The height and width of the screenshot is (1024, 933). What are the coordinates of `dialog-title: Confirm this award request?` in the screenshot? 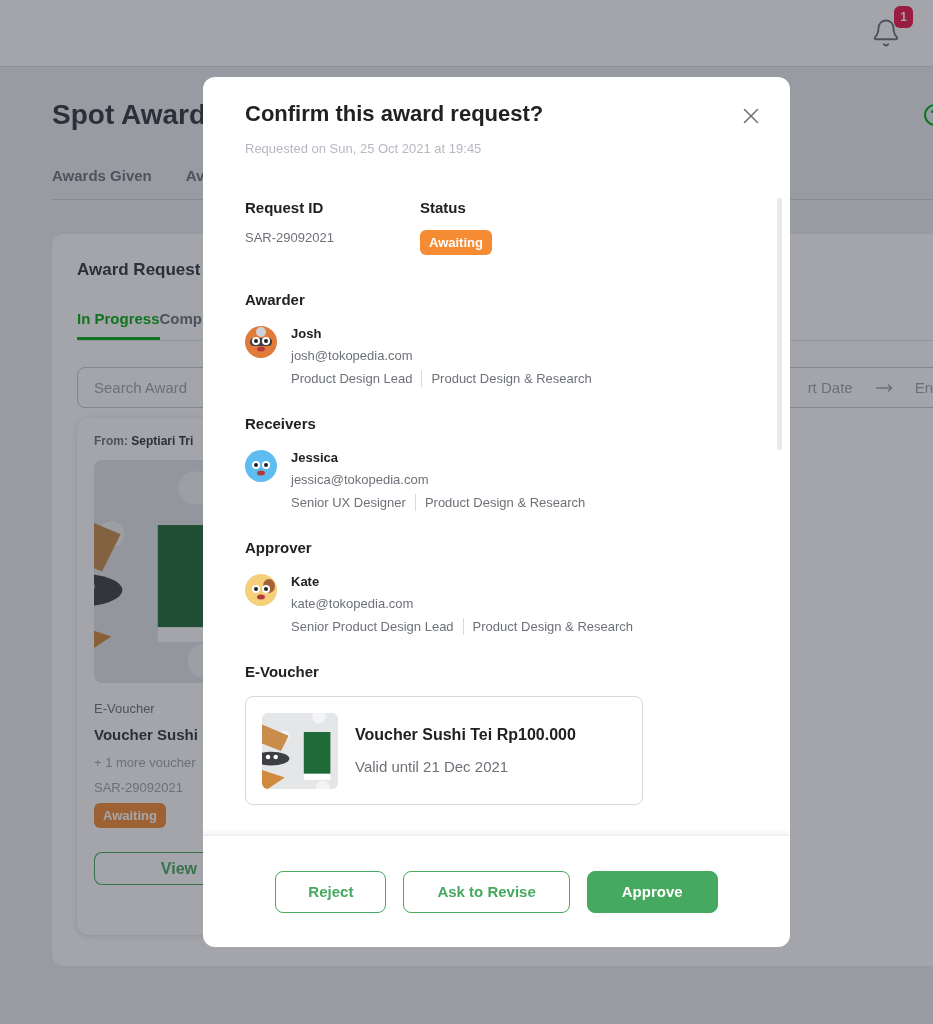 It's located at (394, 114).